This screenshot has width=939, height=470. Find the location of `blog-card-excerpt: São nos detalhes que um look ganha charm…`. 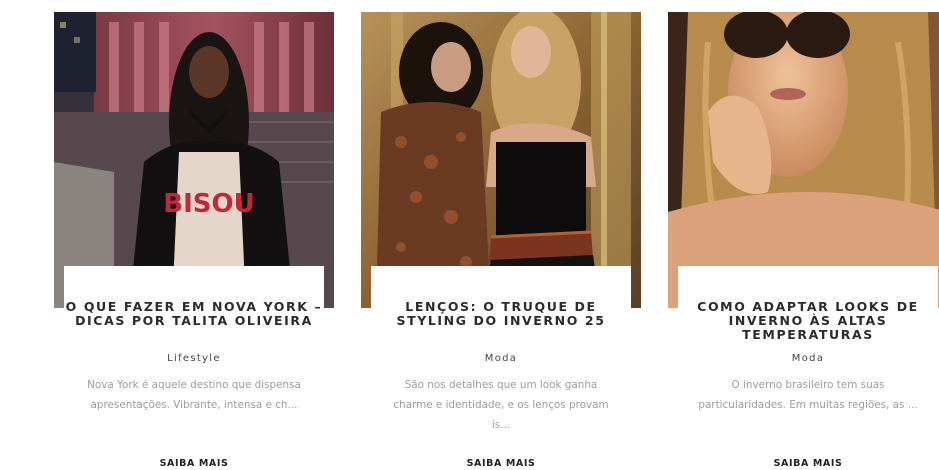

blog-card-excerpt: São nos detalhes que um look ganha charm… is located at coordinates (501, 405).